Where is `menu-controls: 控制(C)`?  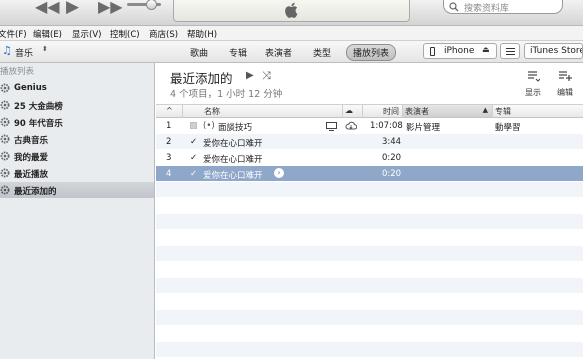 menu-controls: 控制(C) is located at coordinates (125, 34).